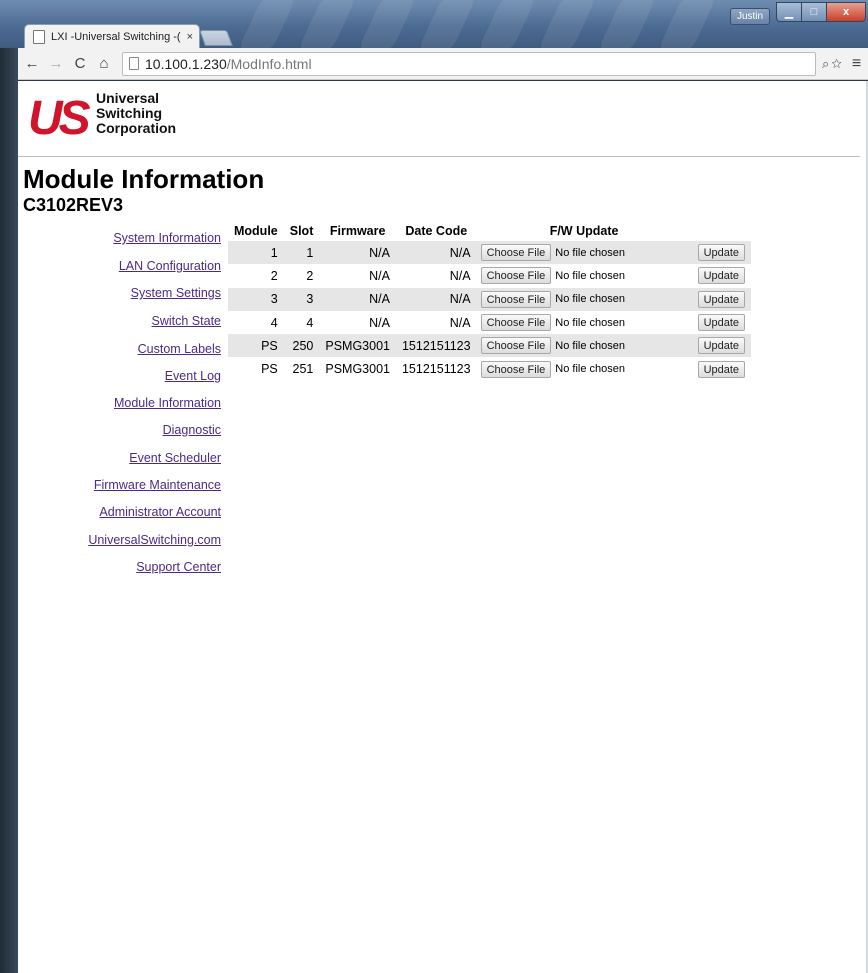 The height and width of the screenshot is (973, 868). I want to click on page-icon, so click(39, 36).